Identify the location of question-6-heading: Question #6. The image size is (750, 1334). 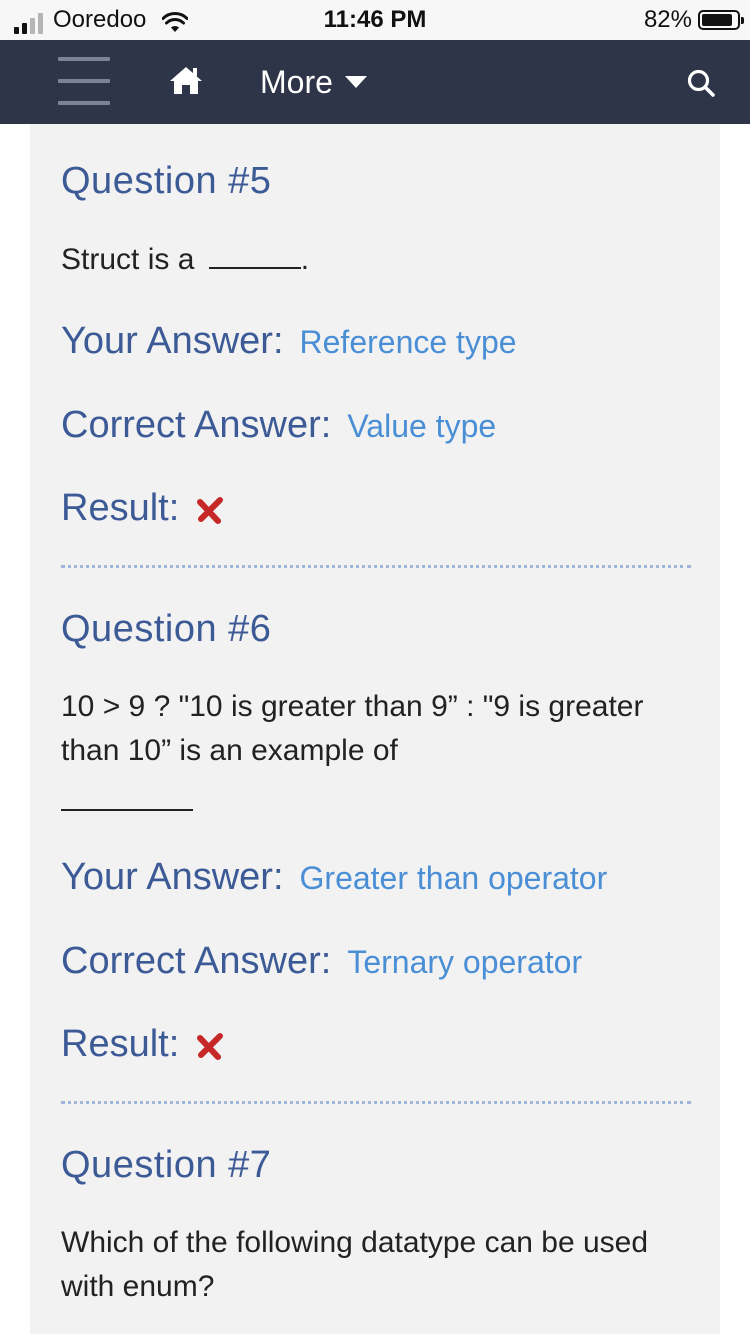
(166, 629).